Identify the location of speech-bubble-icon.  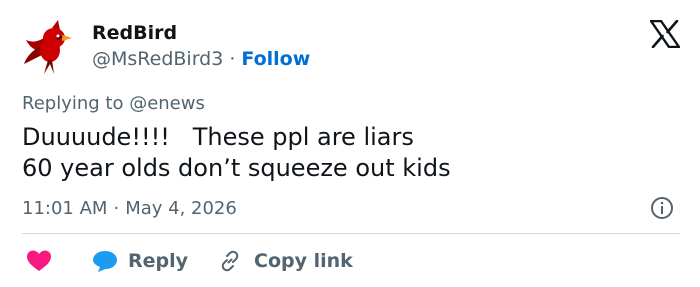
(105, 261).